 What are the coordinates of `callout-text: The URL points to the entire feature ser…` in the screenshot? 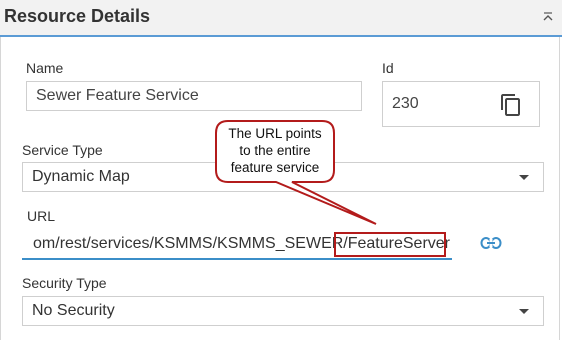 It's located at (275, 150).